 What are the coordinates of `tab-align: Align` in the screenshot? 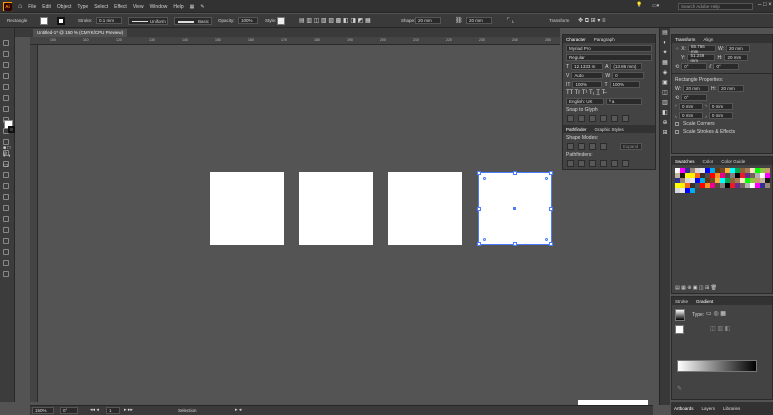 It's located at (708, 39).